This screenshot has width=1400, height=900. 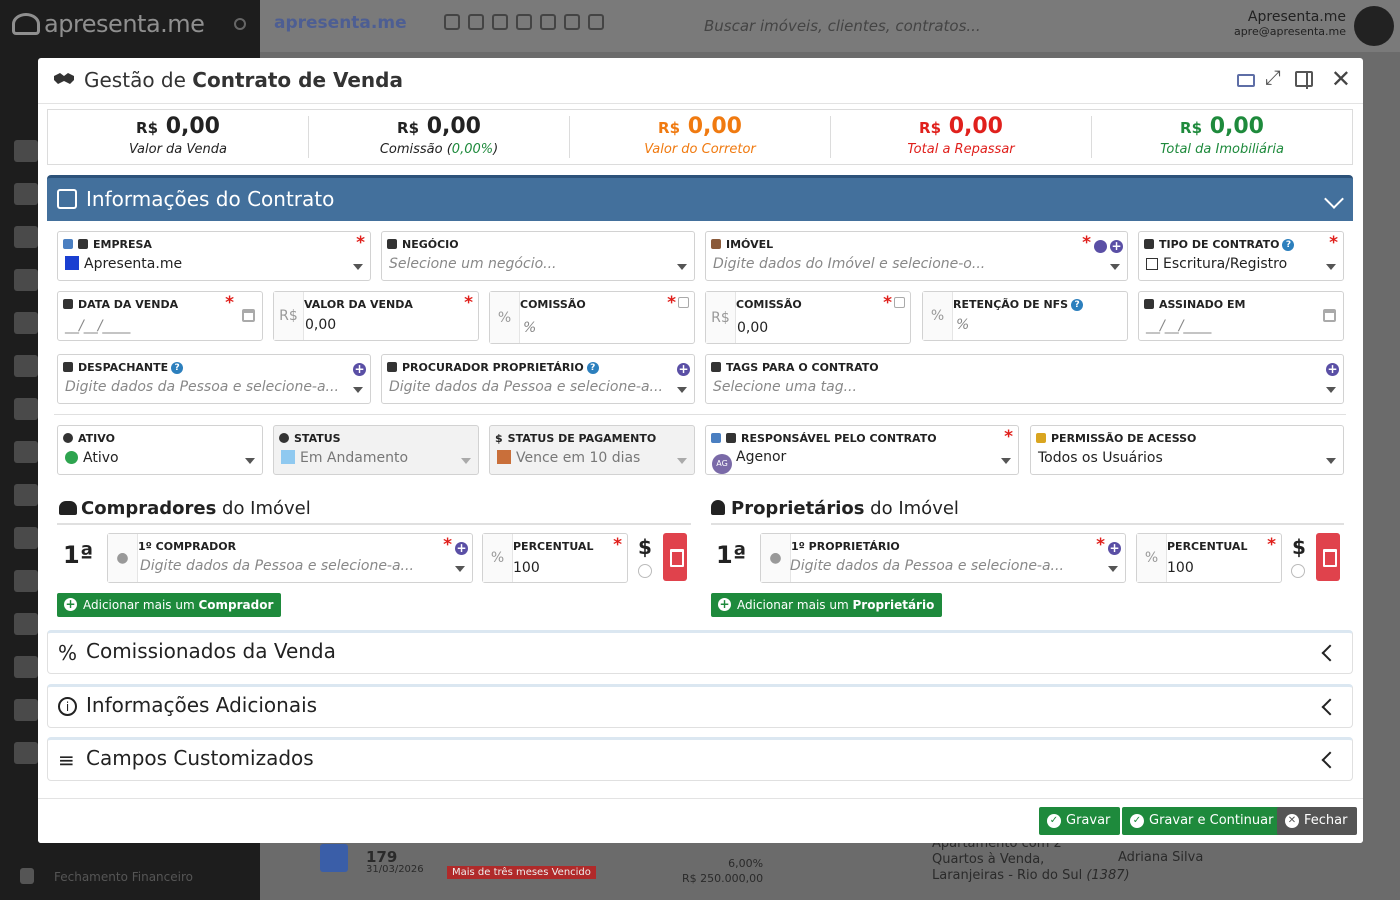 I want to click on delete-buyer-button, so click(x=675, y=557).